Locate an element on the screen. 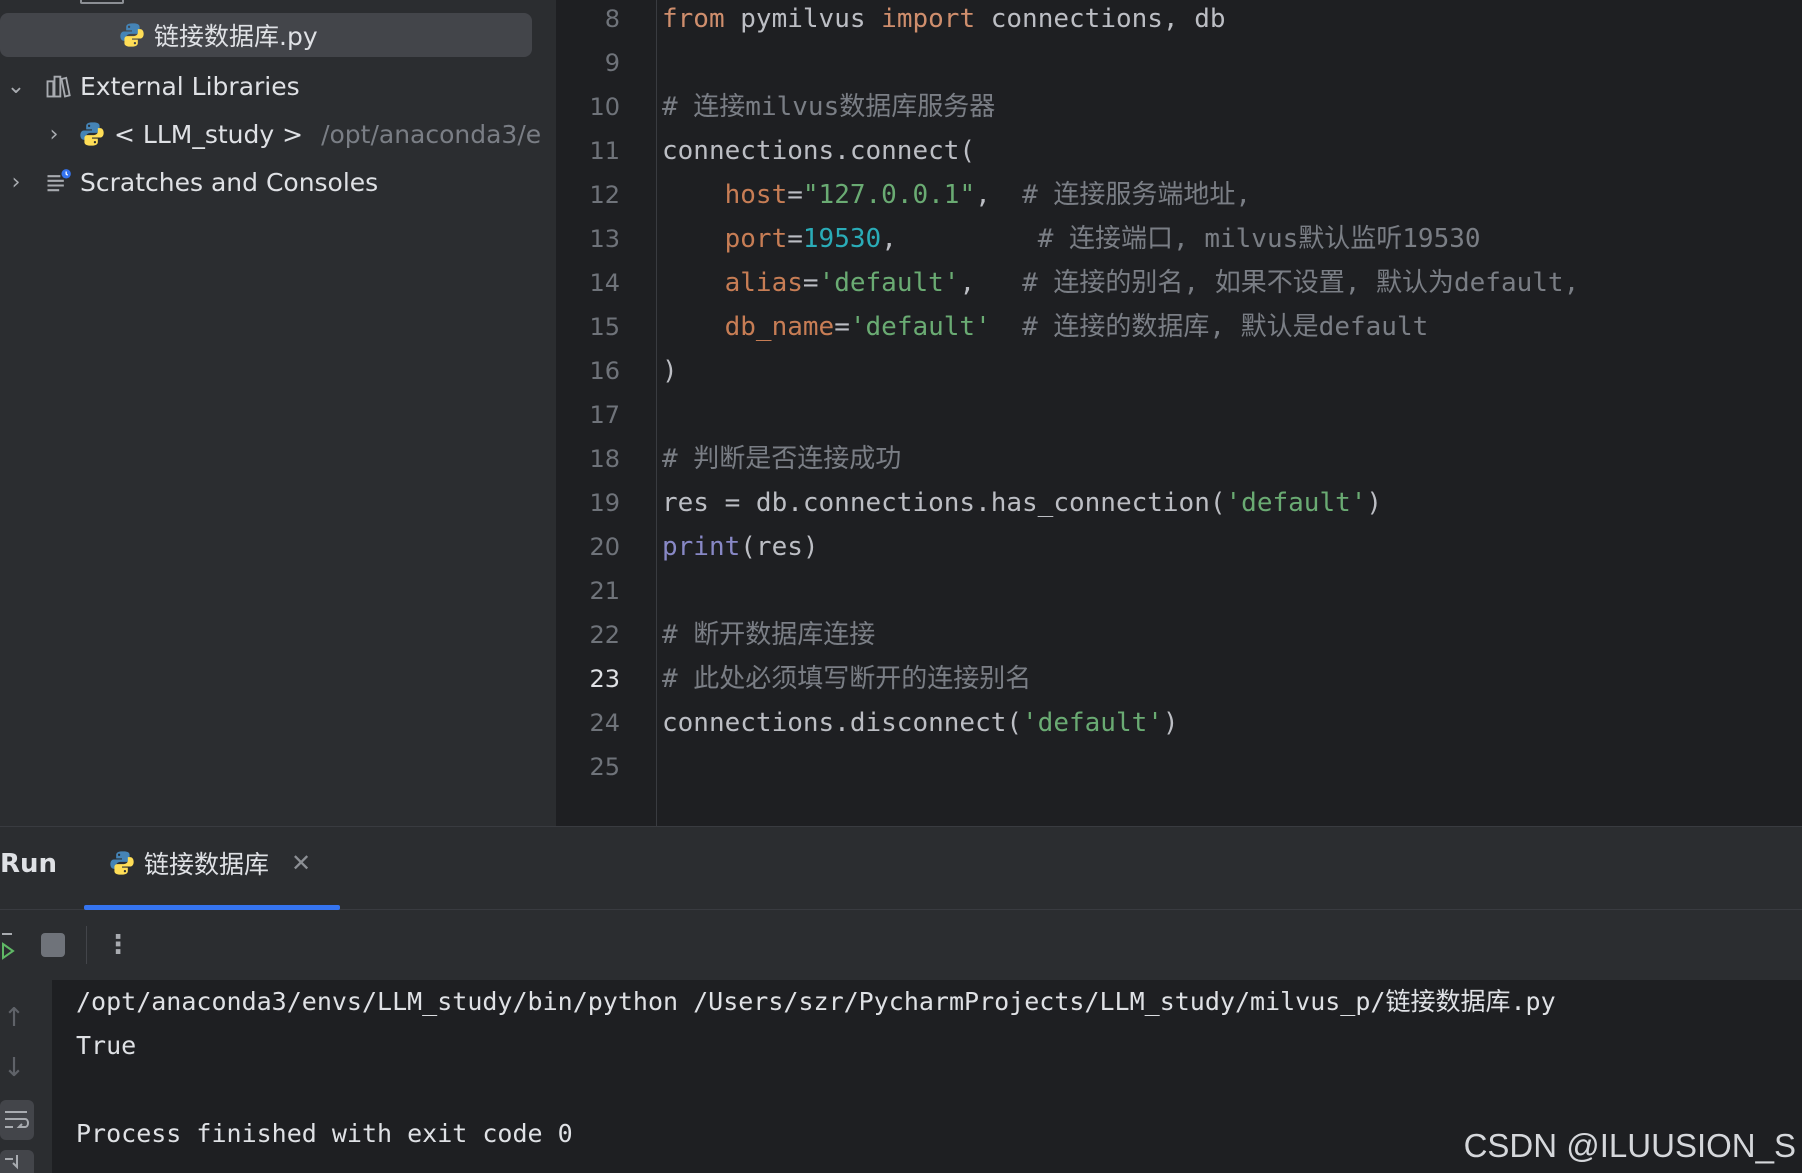 The width and height of the screenshot is (1802, 1173). scroll-up-button: ↑ is located at coordinates (14, 1018).